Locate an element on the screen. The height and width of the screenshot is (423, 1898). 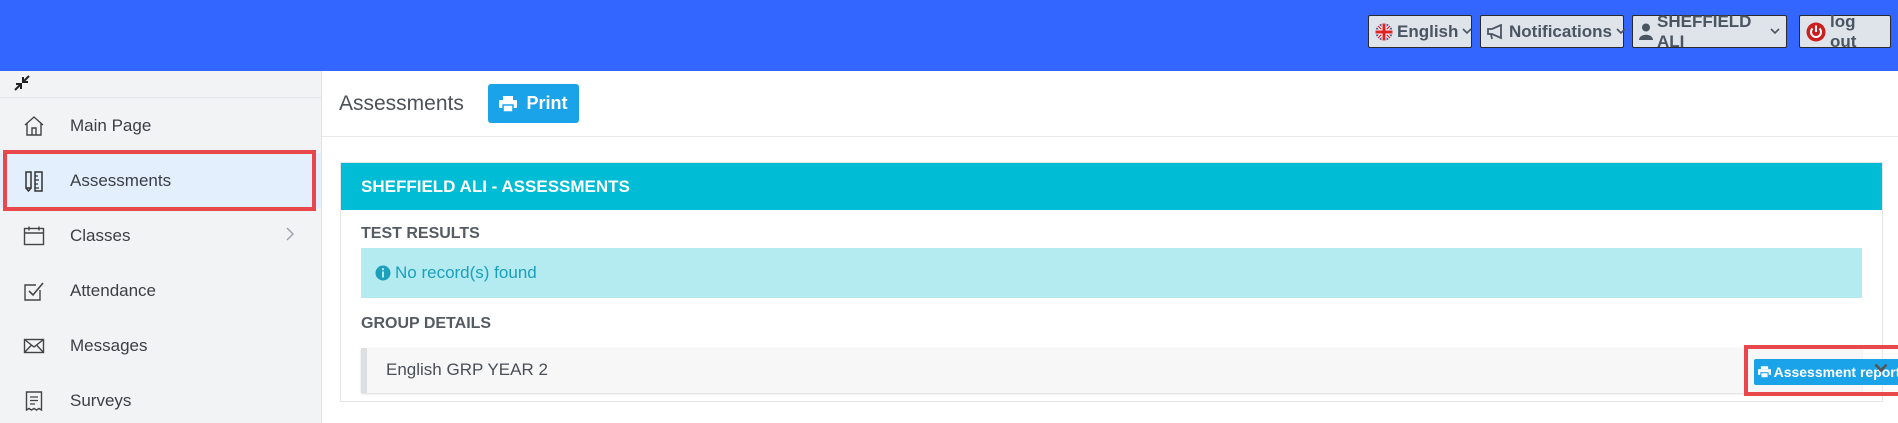
no-records-alert: No record(s) found is located at coordinates (1111, 273).